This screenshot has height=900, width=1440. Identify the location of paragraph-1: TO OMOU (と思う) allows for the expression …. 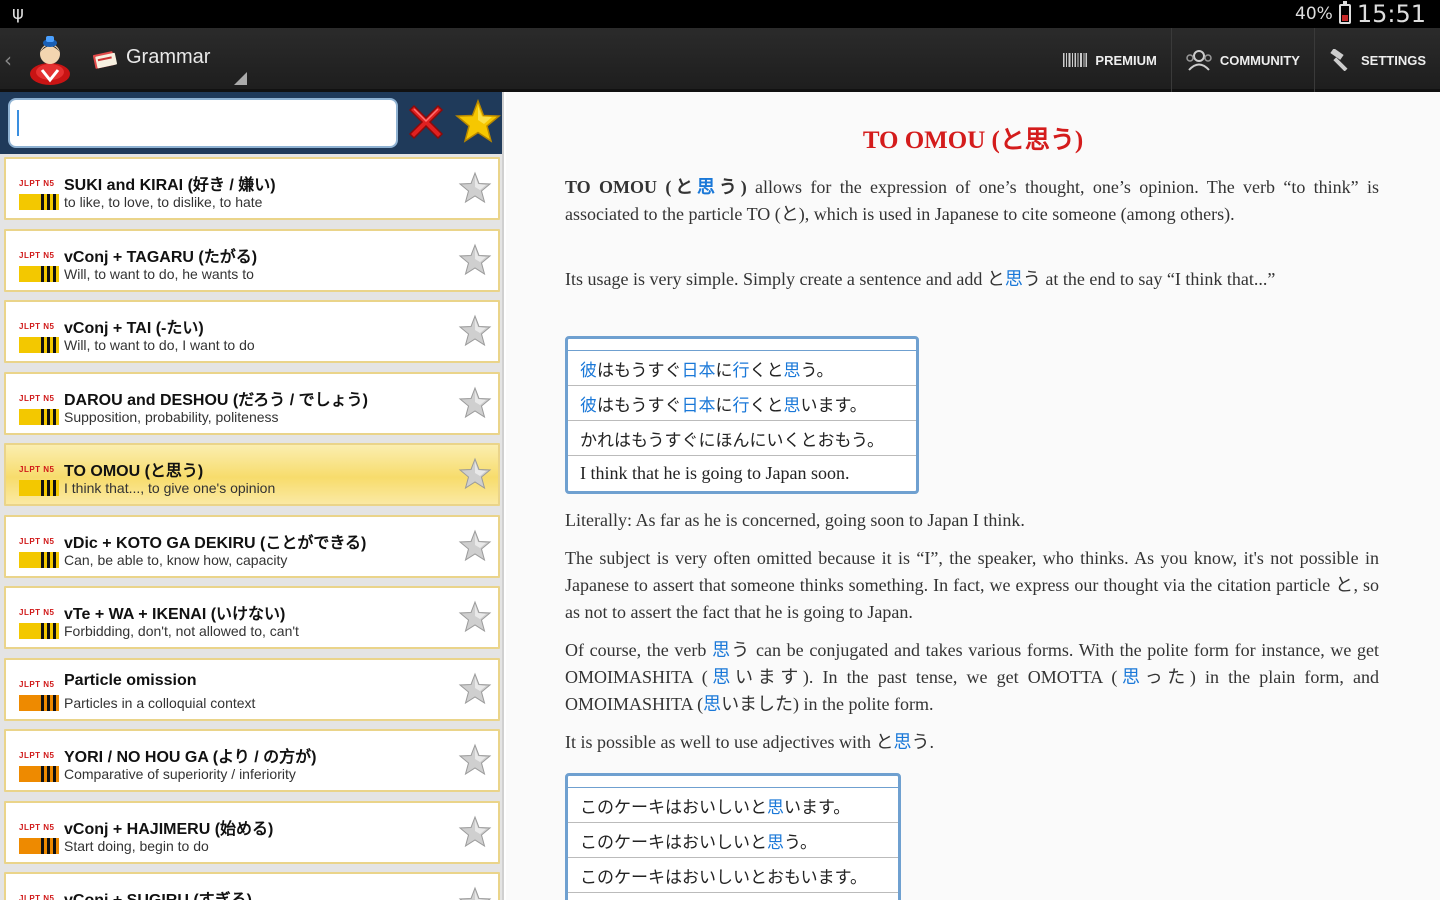
(972, 201).